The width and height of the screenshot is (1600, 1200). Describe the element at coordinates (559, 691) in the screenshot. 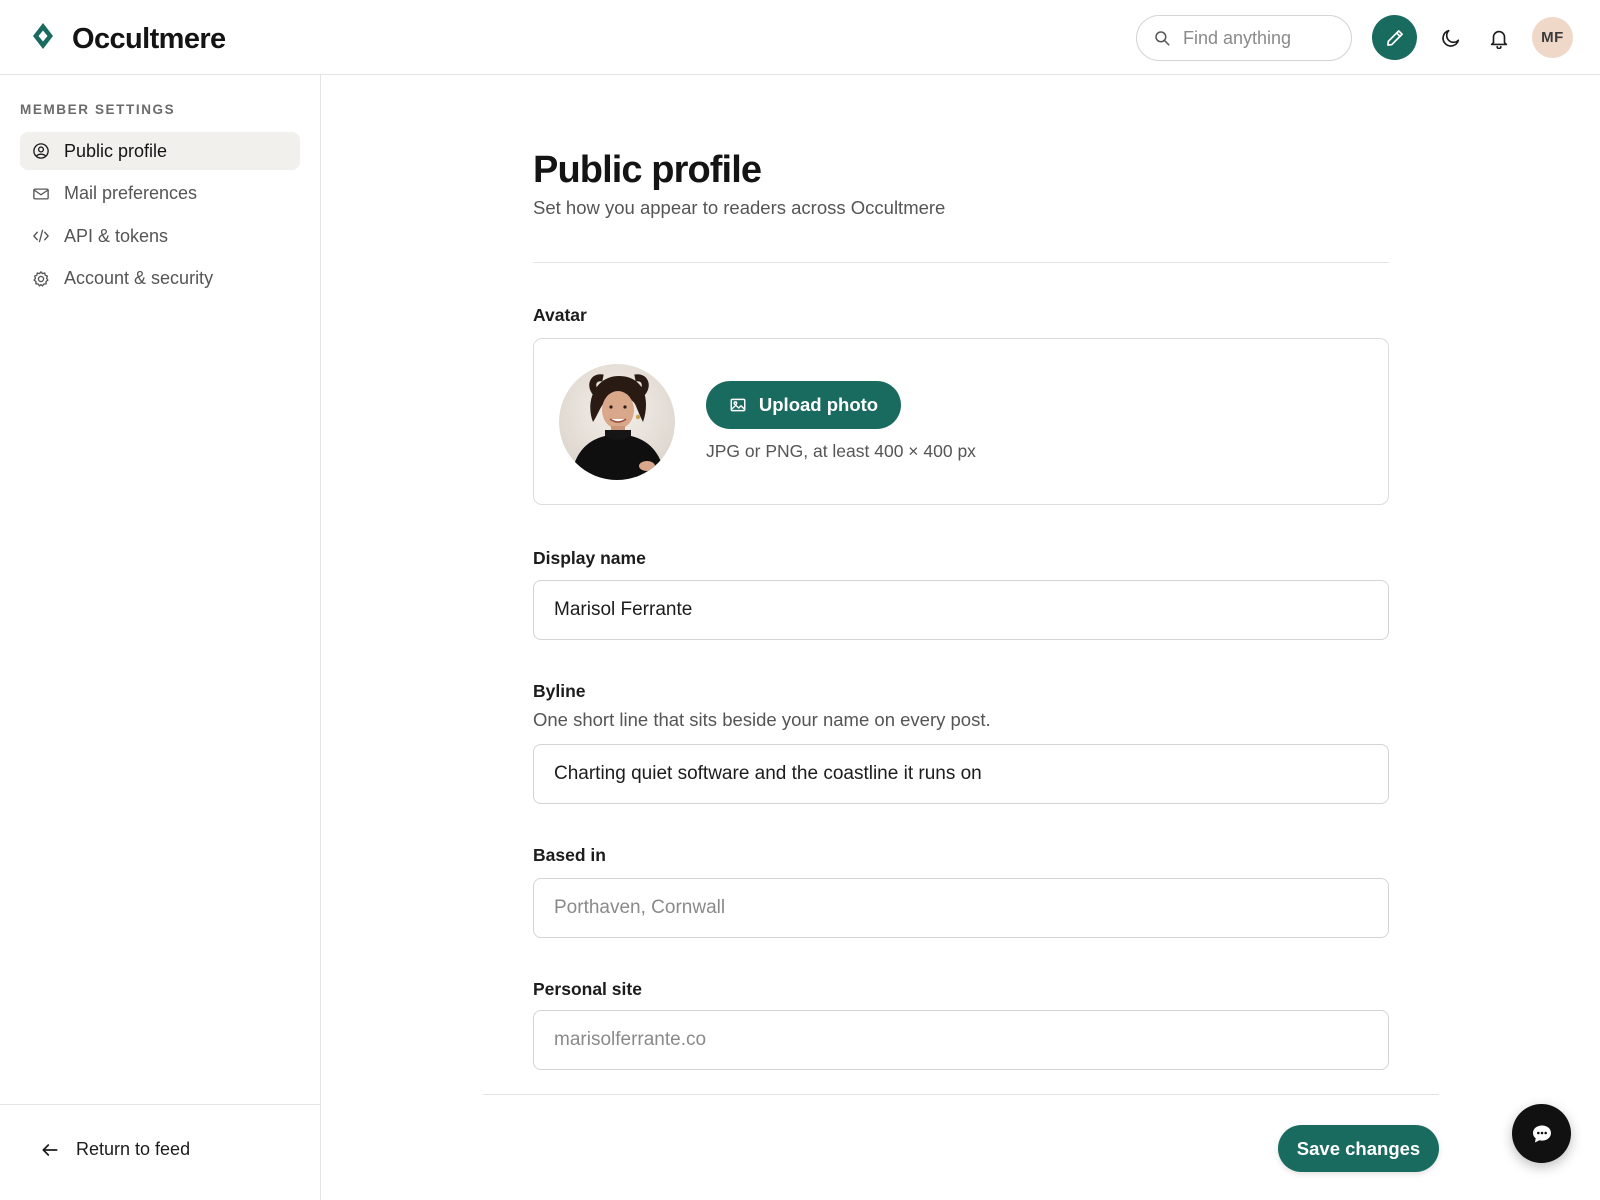

I see `byline-label: Byline` at that location.